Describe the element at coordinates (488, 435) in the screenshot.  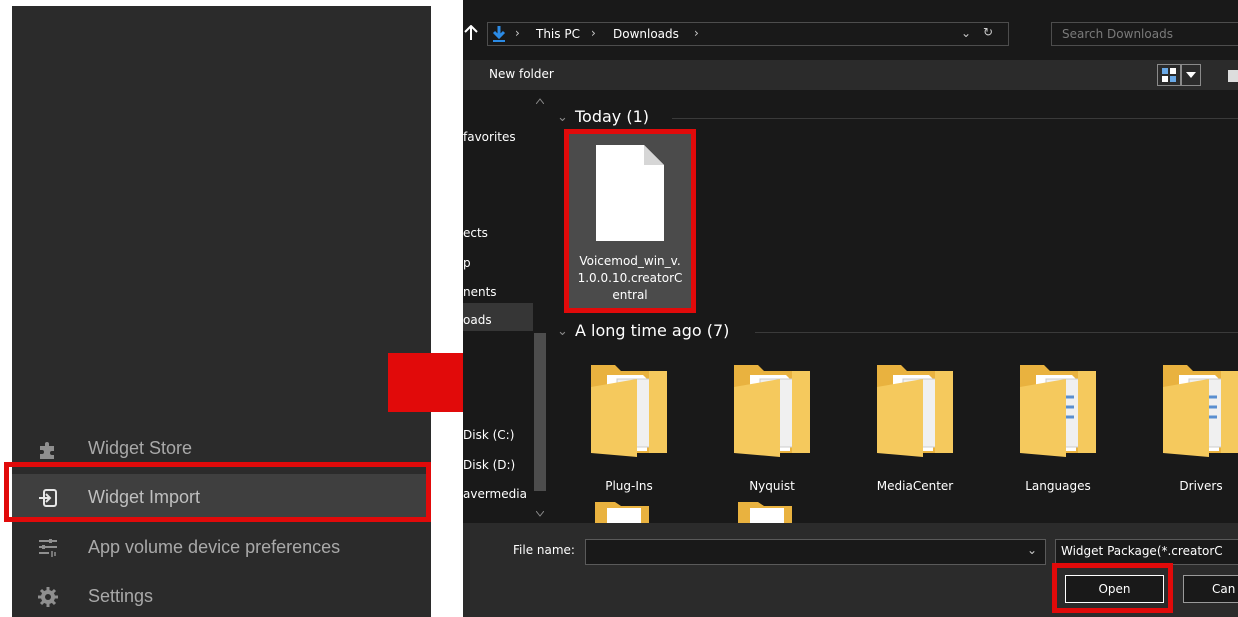
I see `nav-item-disk-c: Disk (C:)` at that location.